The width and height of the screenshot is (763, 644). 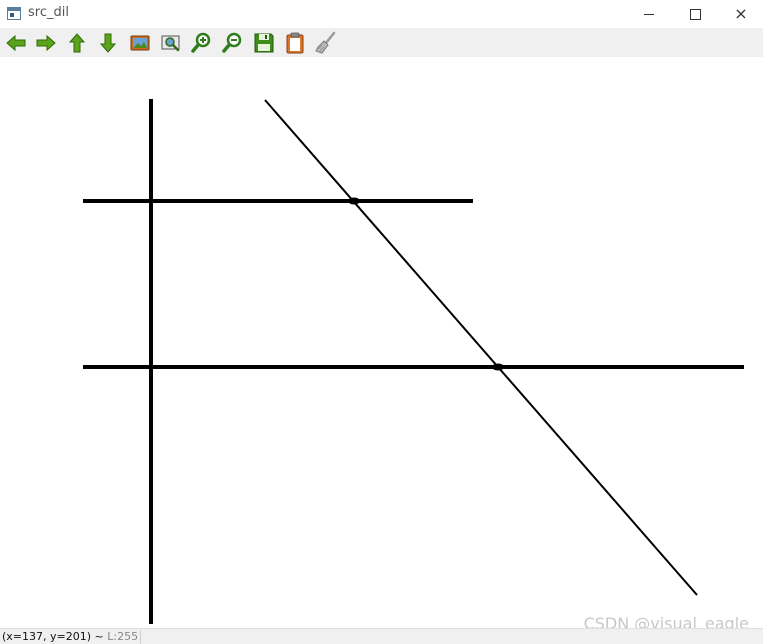 I want to click on app-window-icon, so click(x=14, y=13).